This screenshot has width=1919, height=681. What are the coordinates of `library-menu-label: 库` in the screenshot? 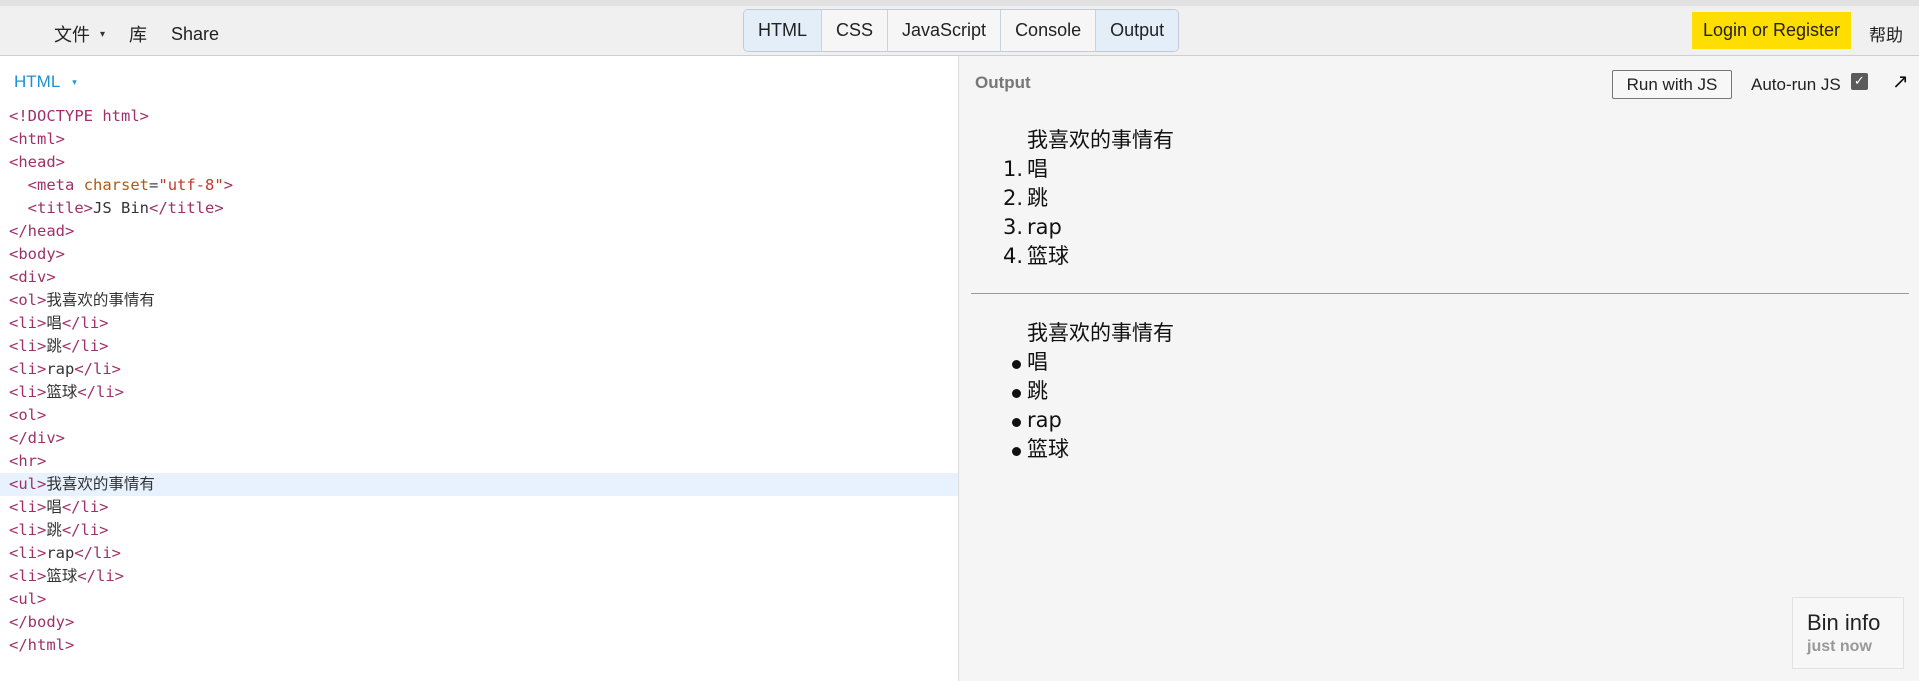 It's located at (138, 35).